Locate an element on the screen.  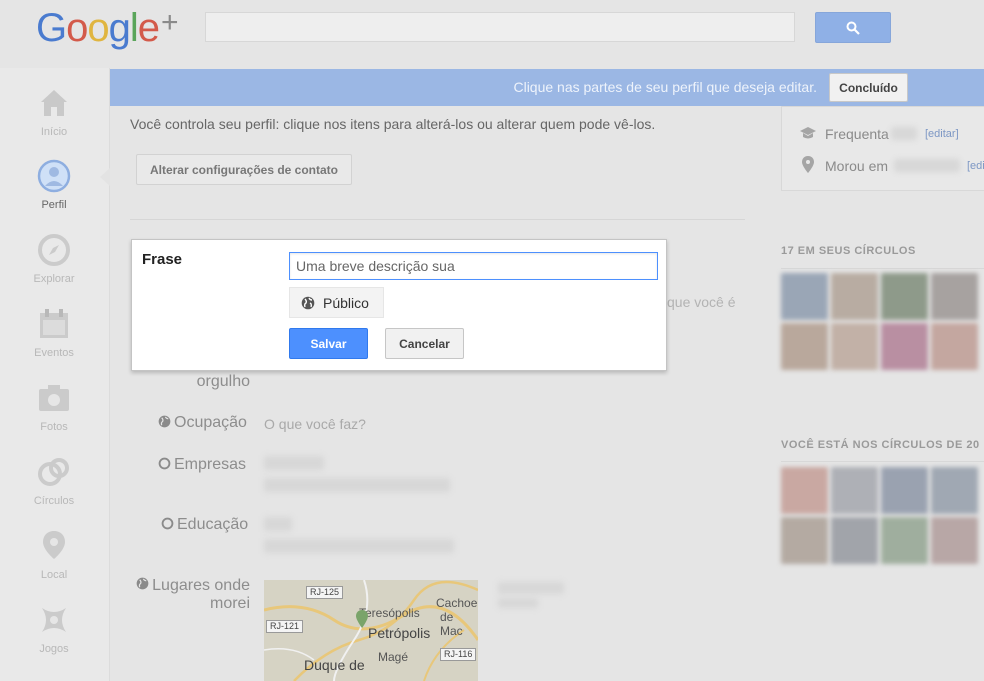
nav-label-profile: Perfil is located at coordinates (54, 205).